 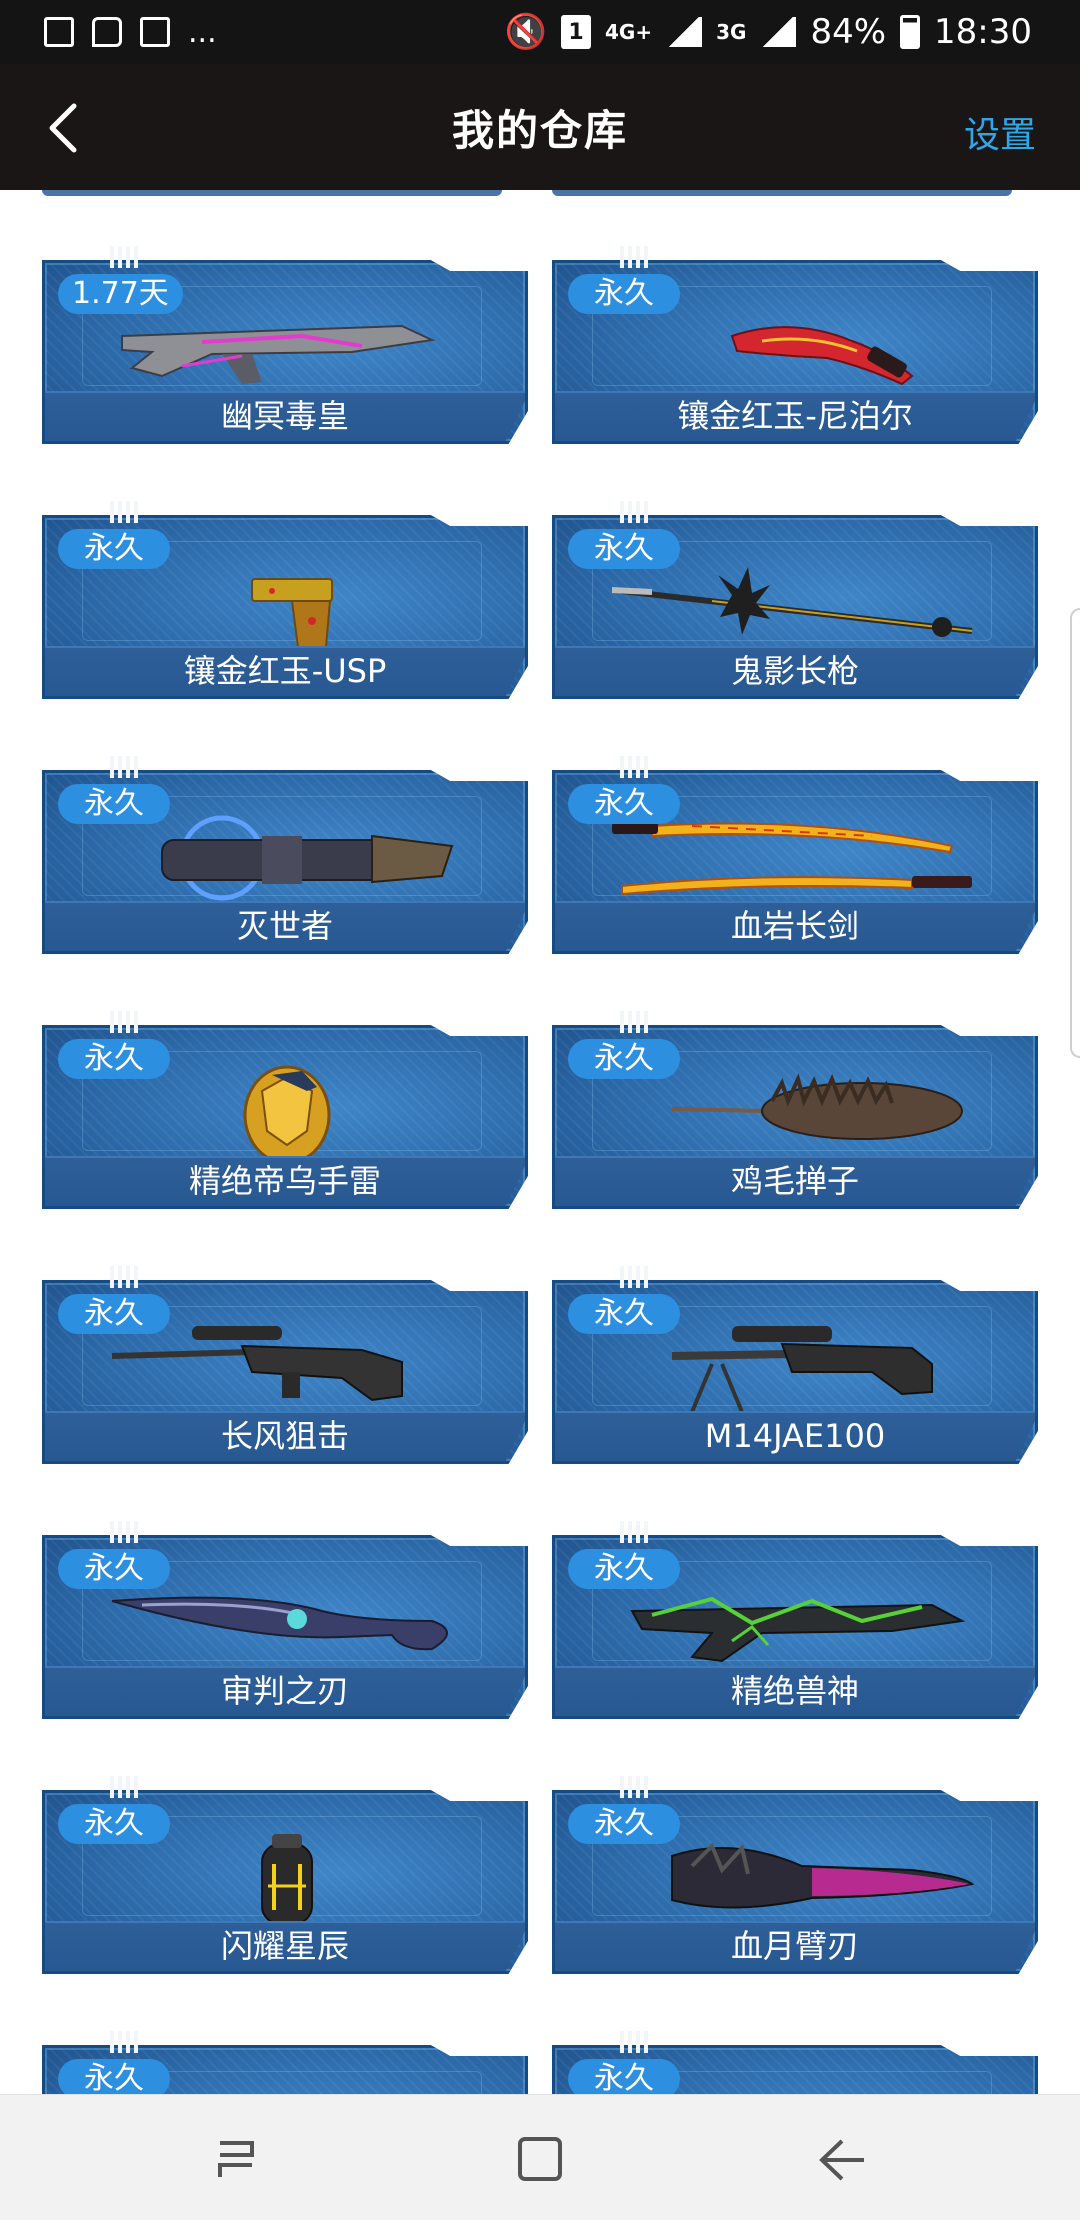 What do you see at coordinates (1000, 132) in the screenshot?
I see `settings-button: 设置` at bounding box center [1000, 132].